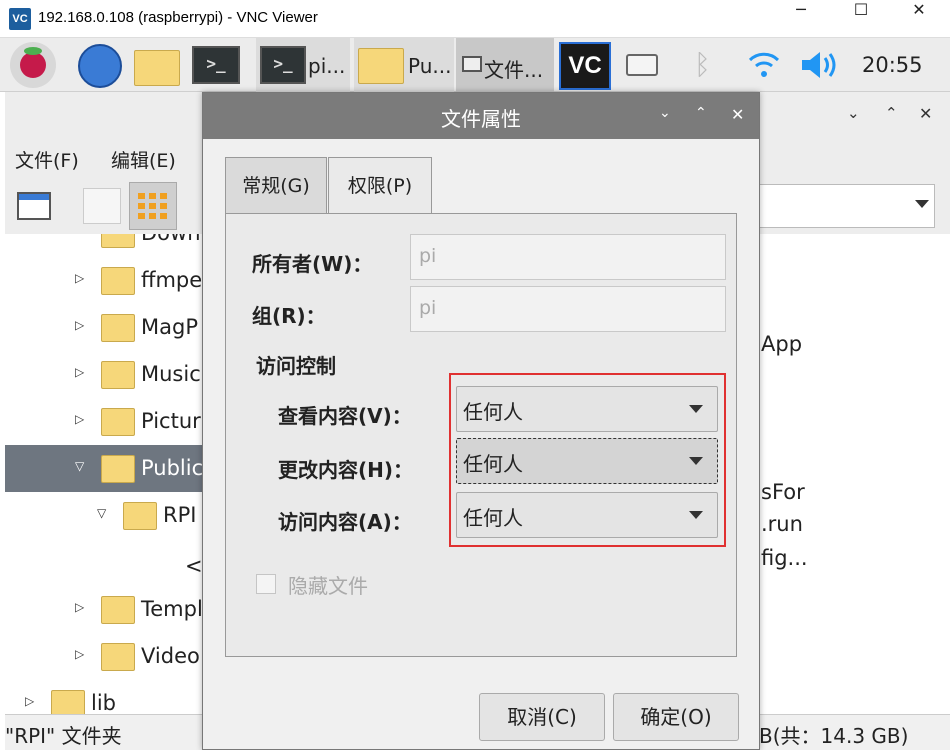  I want to click on tree-item: ▷ Pictur, so click(105, 421).